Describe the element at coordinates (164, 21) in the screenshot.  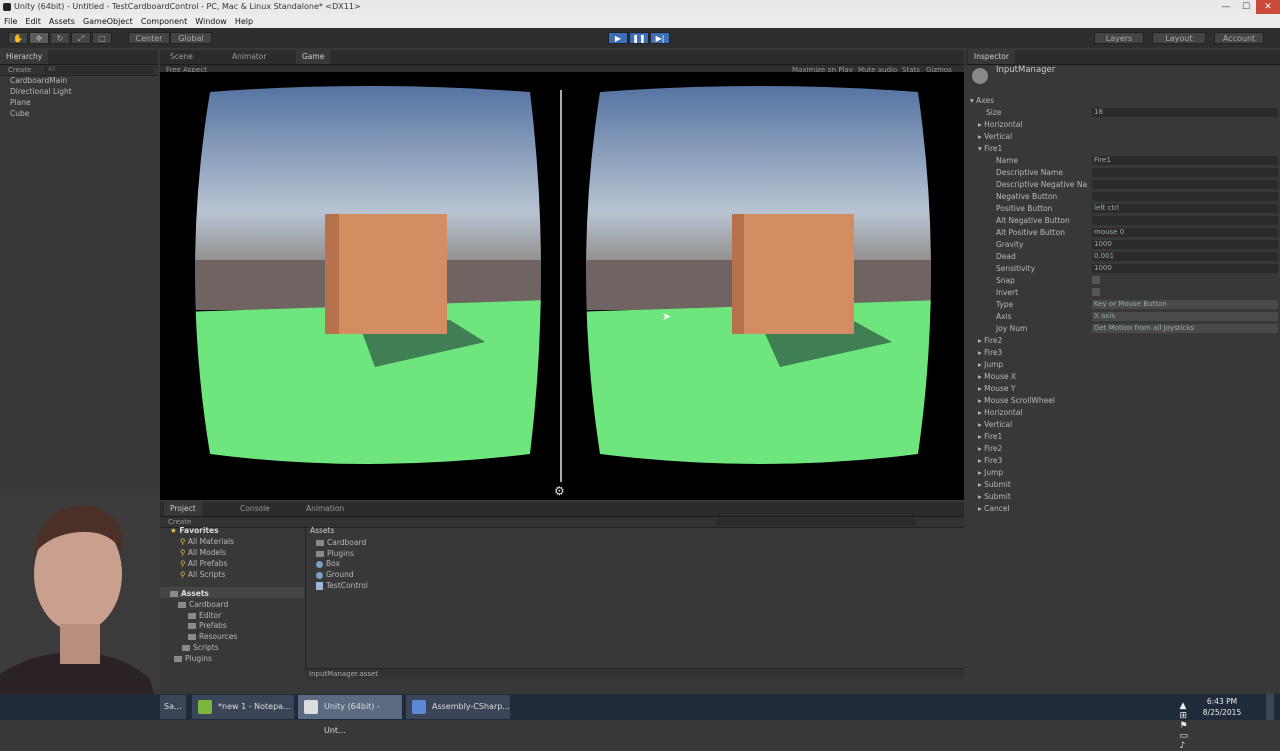
I see `menu-component: Component` at that location.